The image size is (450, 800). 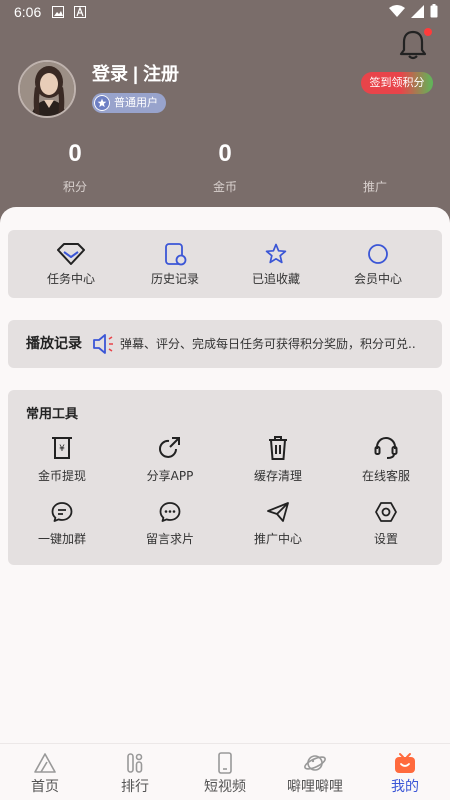 What do you see at coordinates (385, 476) in the screenshot?
I see `tool-label: 在线客服` at bounding box center [385, 476].